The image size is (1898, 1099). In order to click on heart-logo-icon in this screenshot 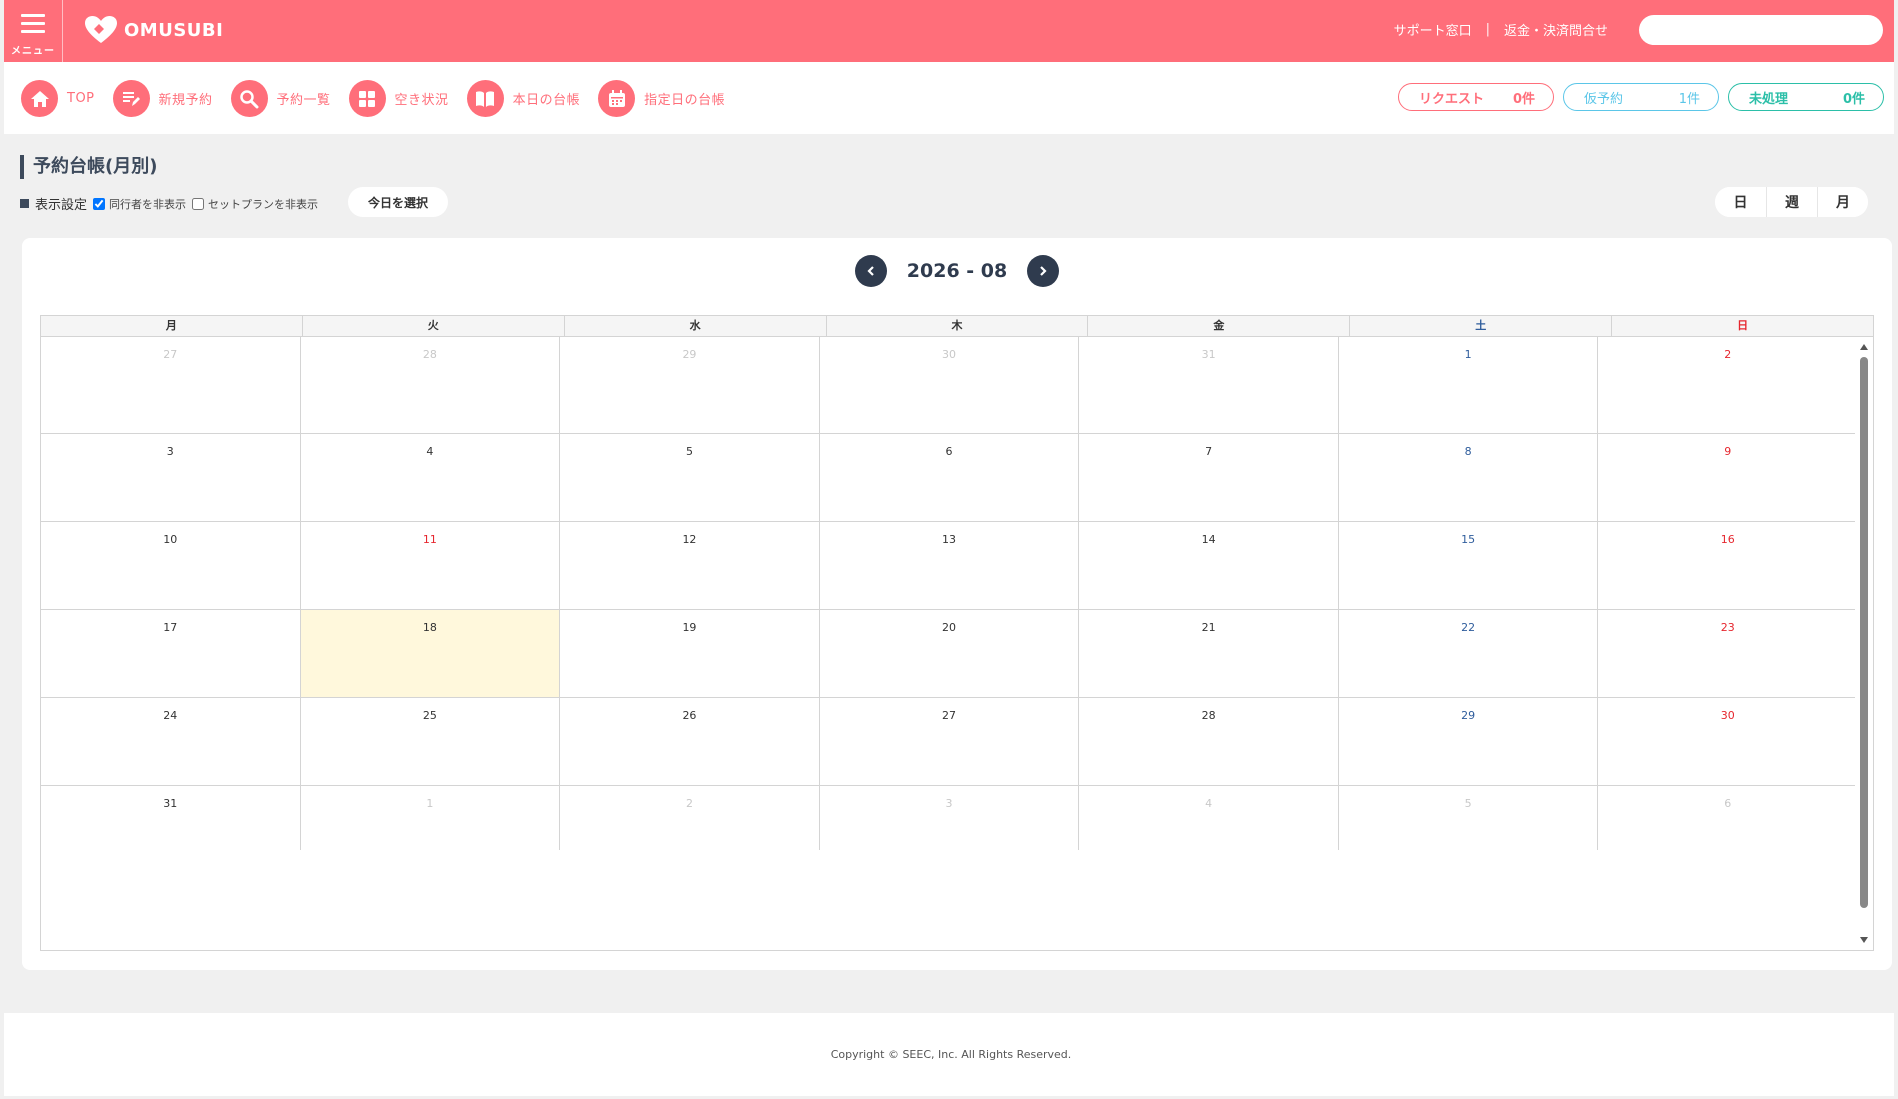, I will do `click(101, 29)`.